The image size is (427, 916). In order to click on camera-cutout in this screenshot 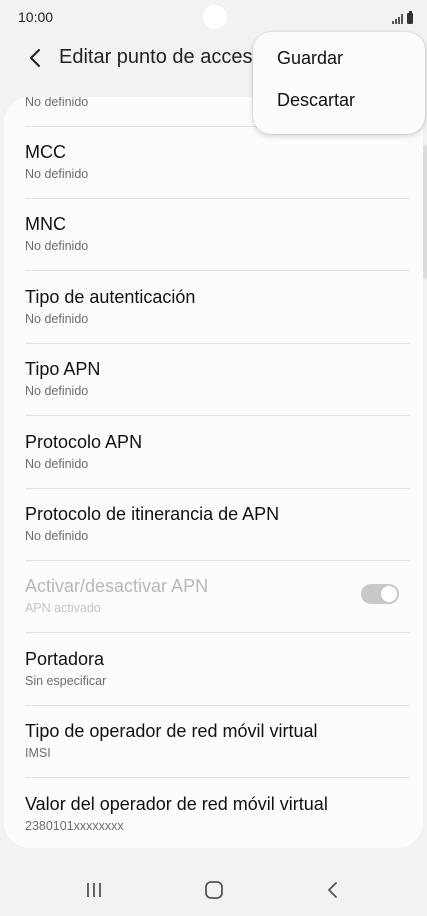, I will do `click(215, 17)`.